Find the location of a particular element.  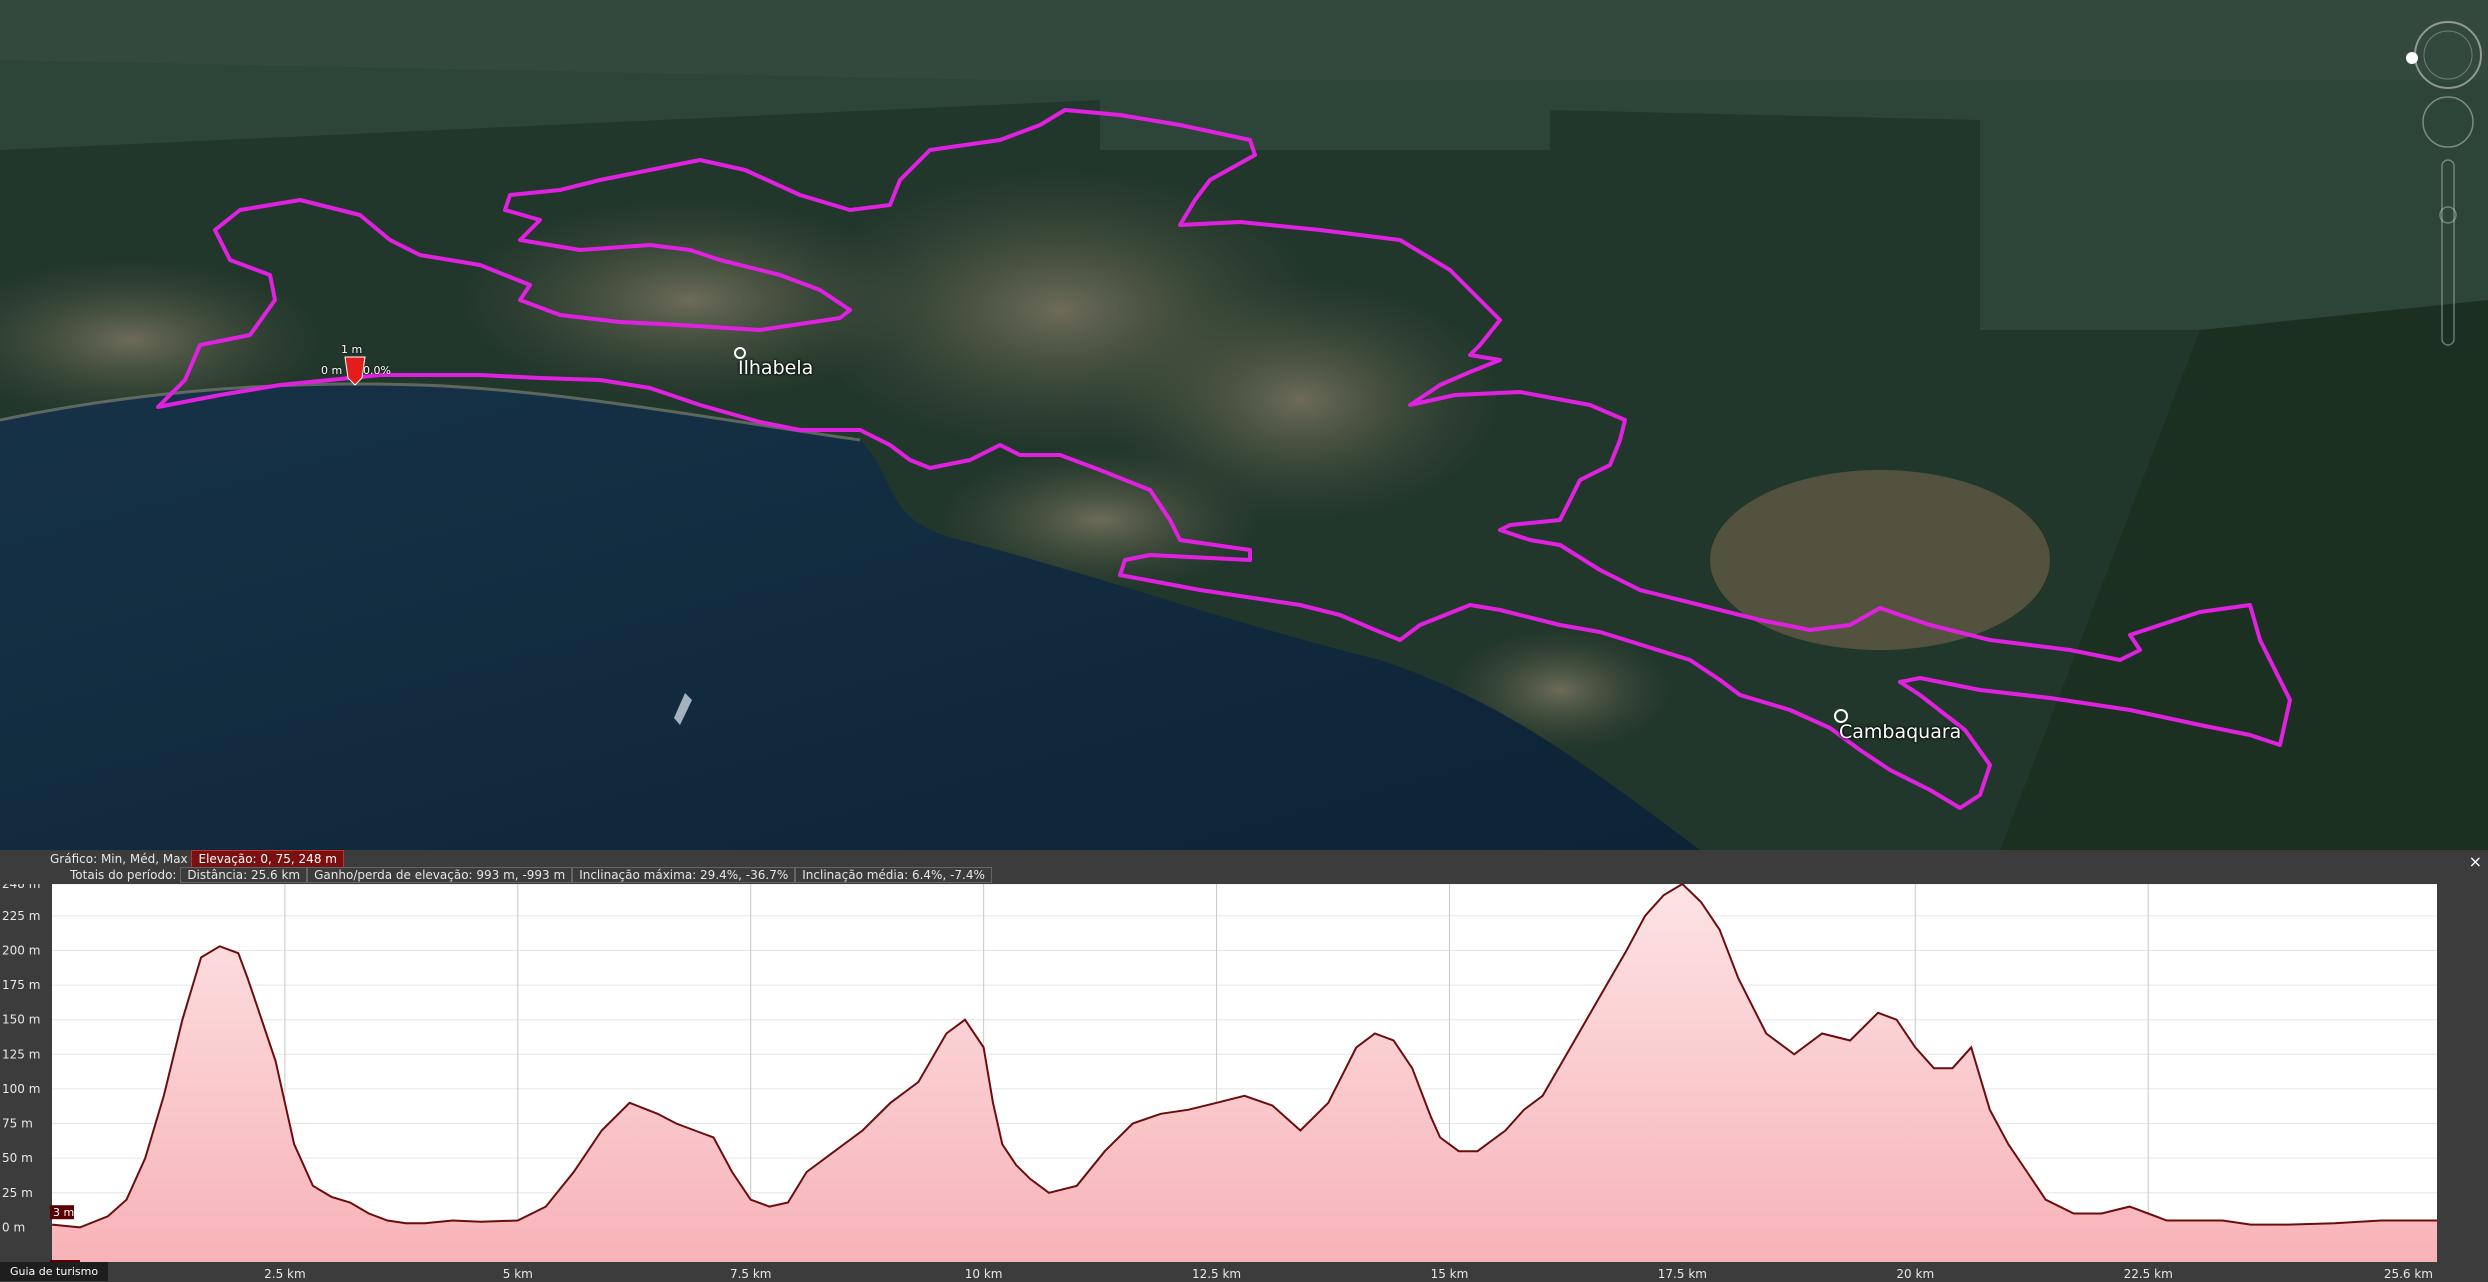

x-tick-label: 25.6 km is located at coordinates (2408, 1274).